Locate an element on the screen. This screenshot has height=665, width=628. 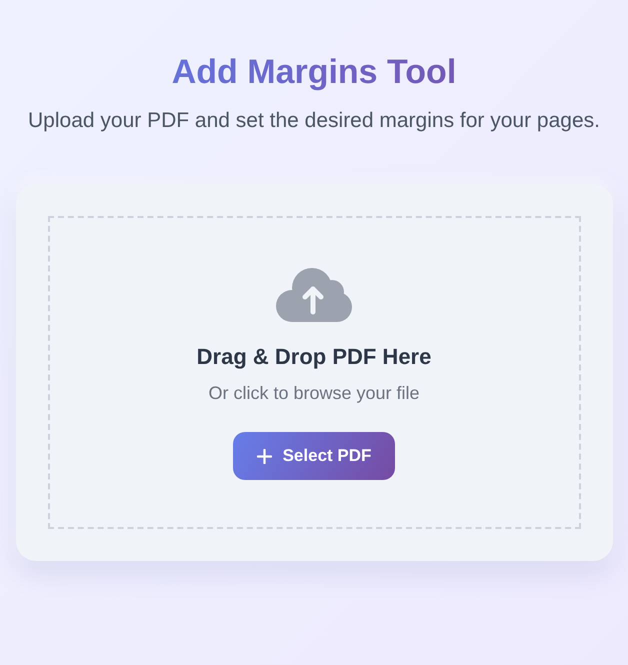
page-subtitle: Upload your PDF and set the desired margins for your pages. is located at coordinates (314, 121).